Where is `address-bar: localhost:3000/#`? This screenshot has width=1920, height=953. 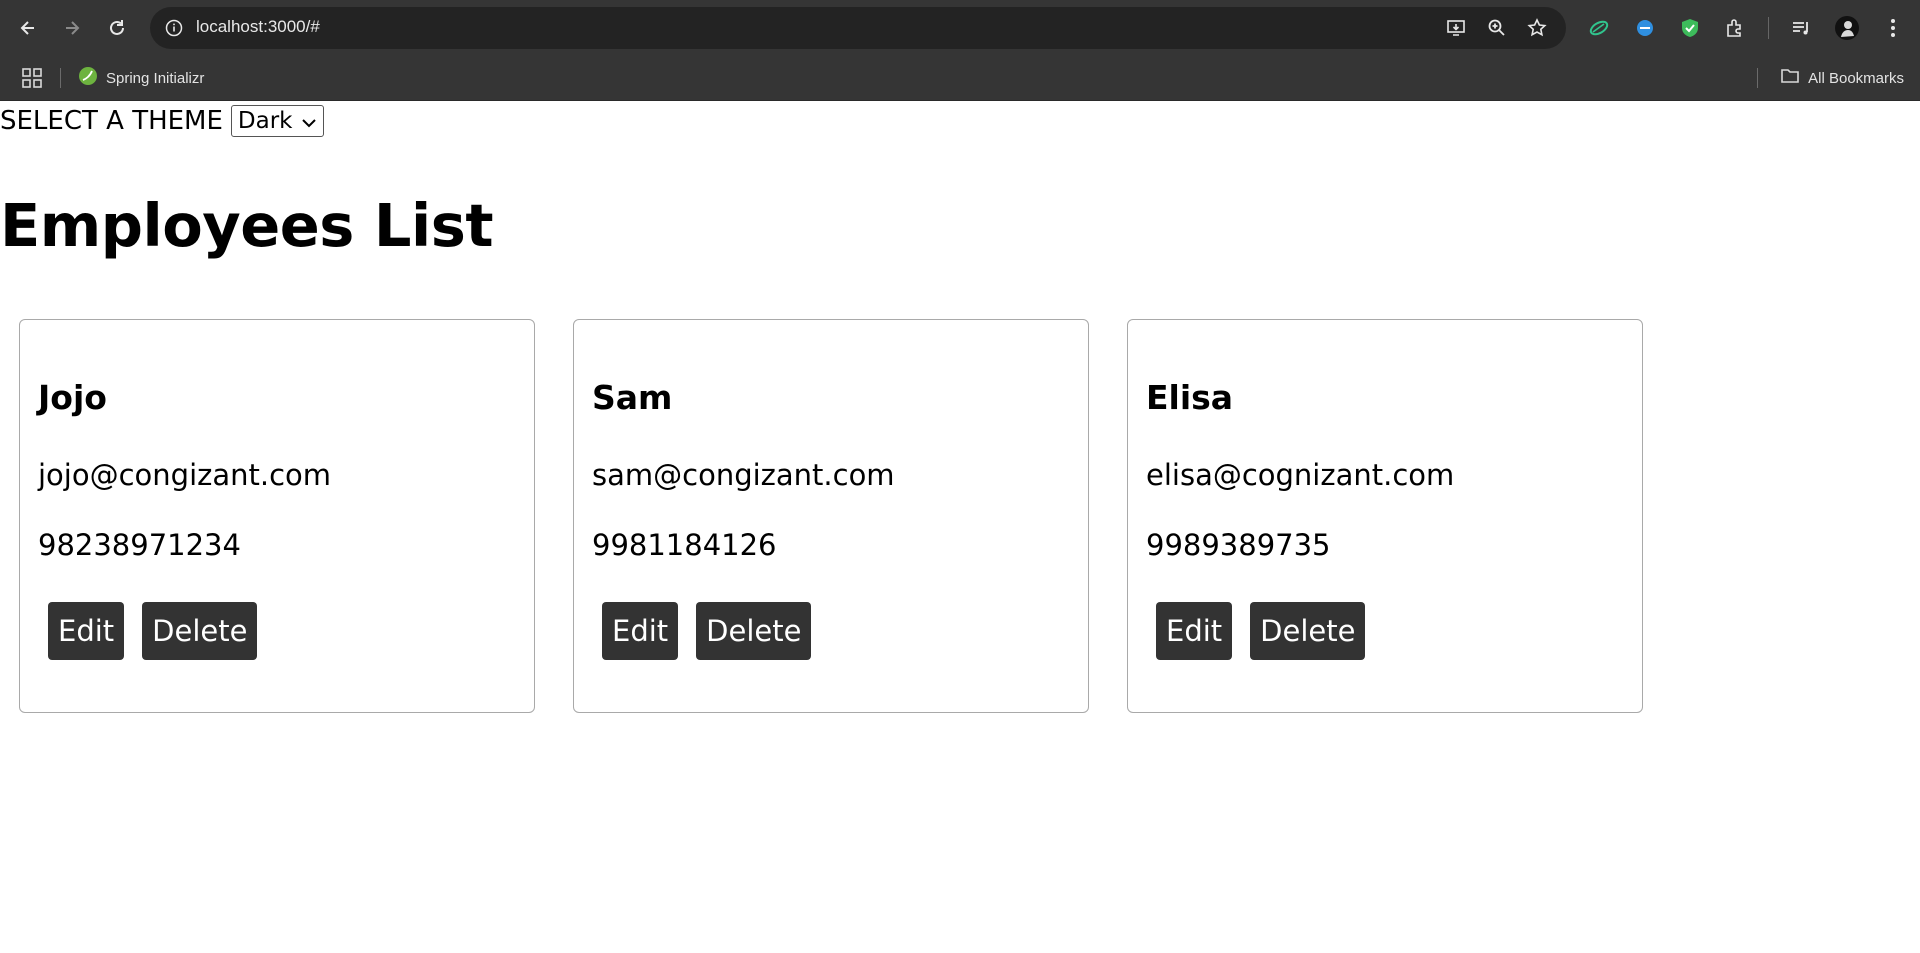
address-bar: localhost:3000/# is located at coordinates (858, 28).